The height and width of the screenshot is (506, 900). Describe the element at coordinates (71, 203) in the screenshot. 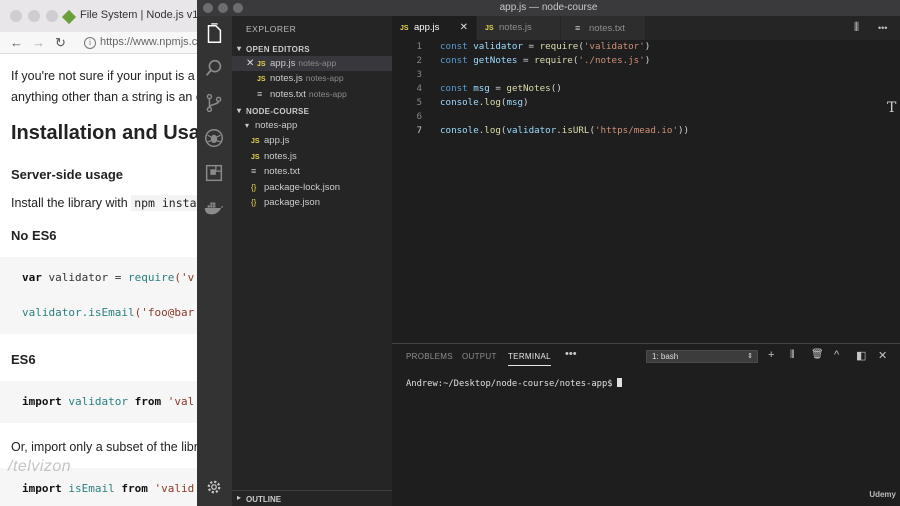

I see `install-label: Install the library with` at that location.